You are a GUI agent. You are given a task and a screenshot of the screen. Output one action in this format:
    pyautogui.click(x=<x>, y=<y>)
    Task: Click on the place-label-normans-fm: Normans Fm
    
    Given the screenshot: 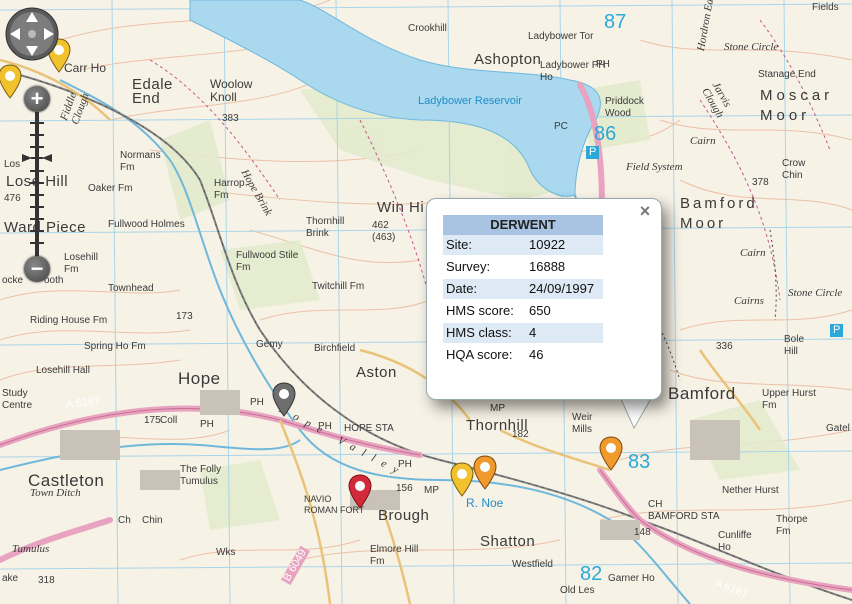 What is the action you would take?
    pyautogui.click(x=140, y=161)
    